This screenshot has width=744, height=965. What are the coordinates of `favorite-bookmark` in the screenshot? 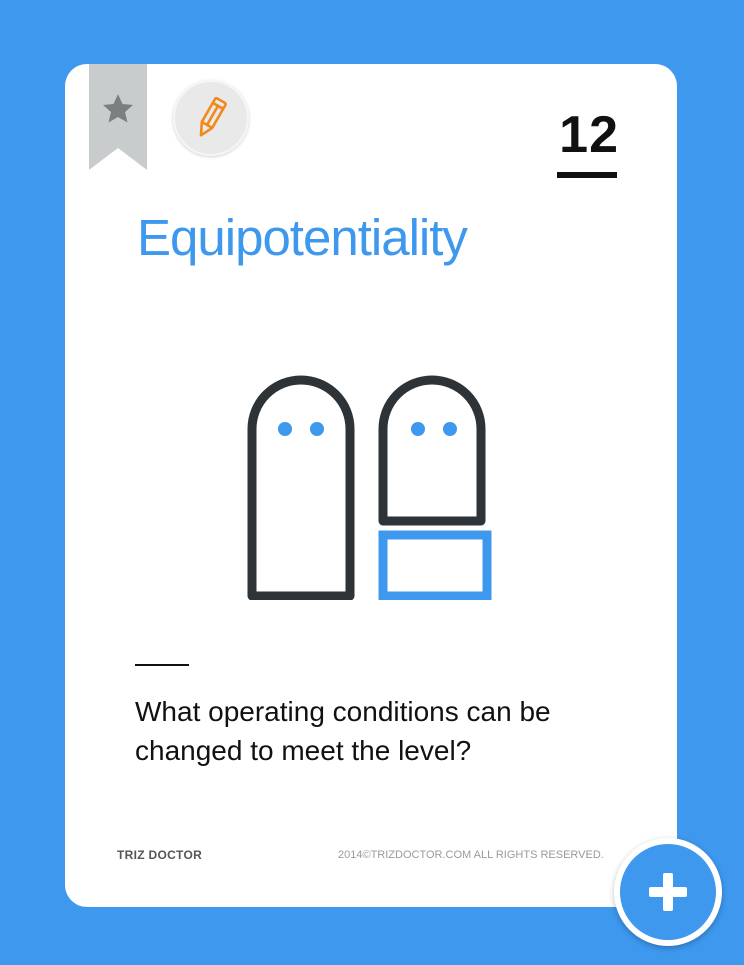 It's located at (118, 117).